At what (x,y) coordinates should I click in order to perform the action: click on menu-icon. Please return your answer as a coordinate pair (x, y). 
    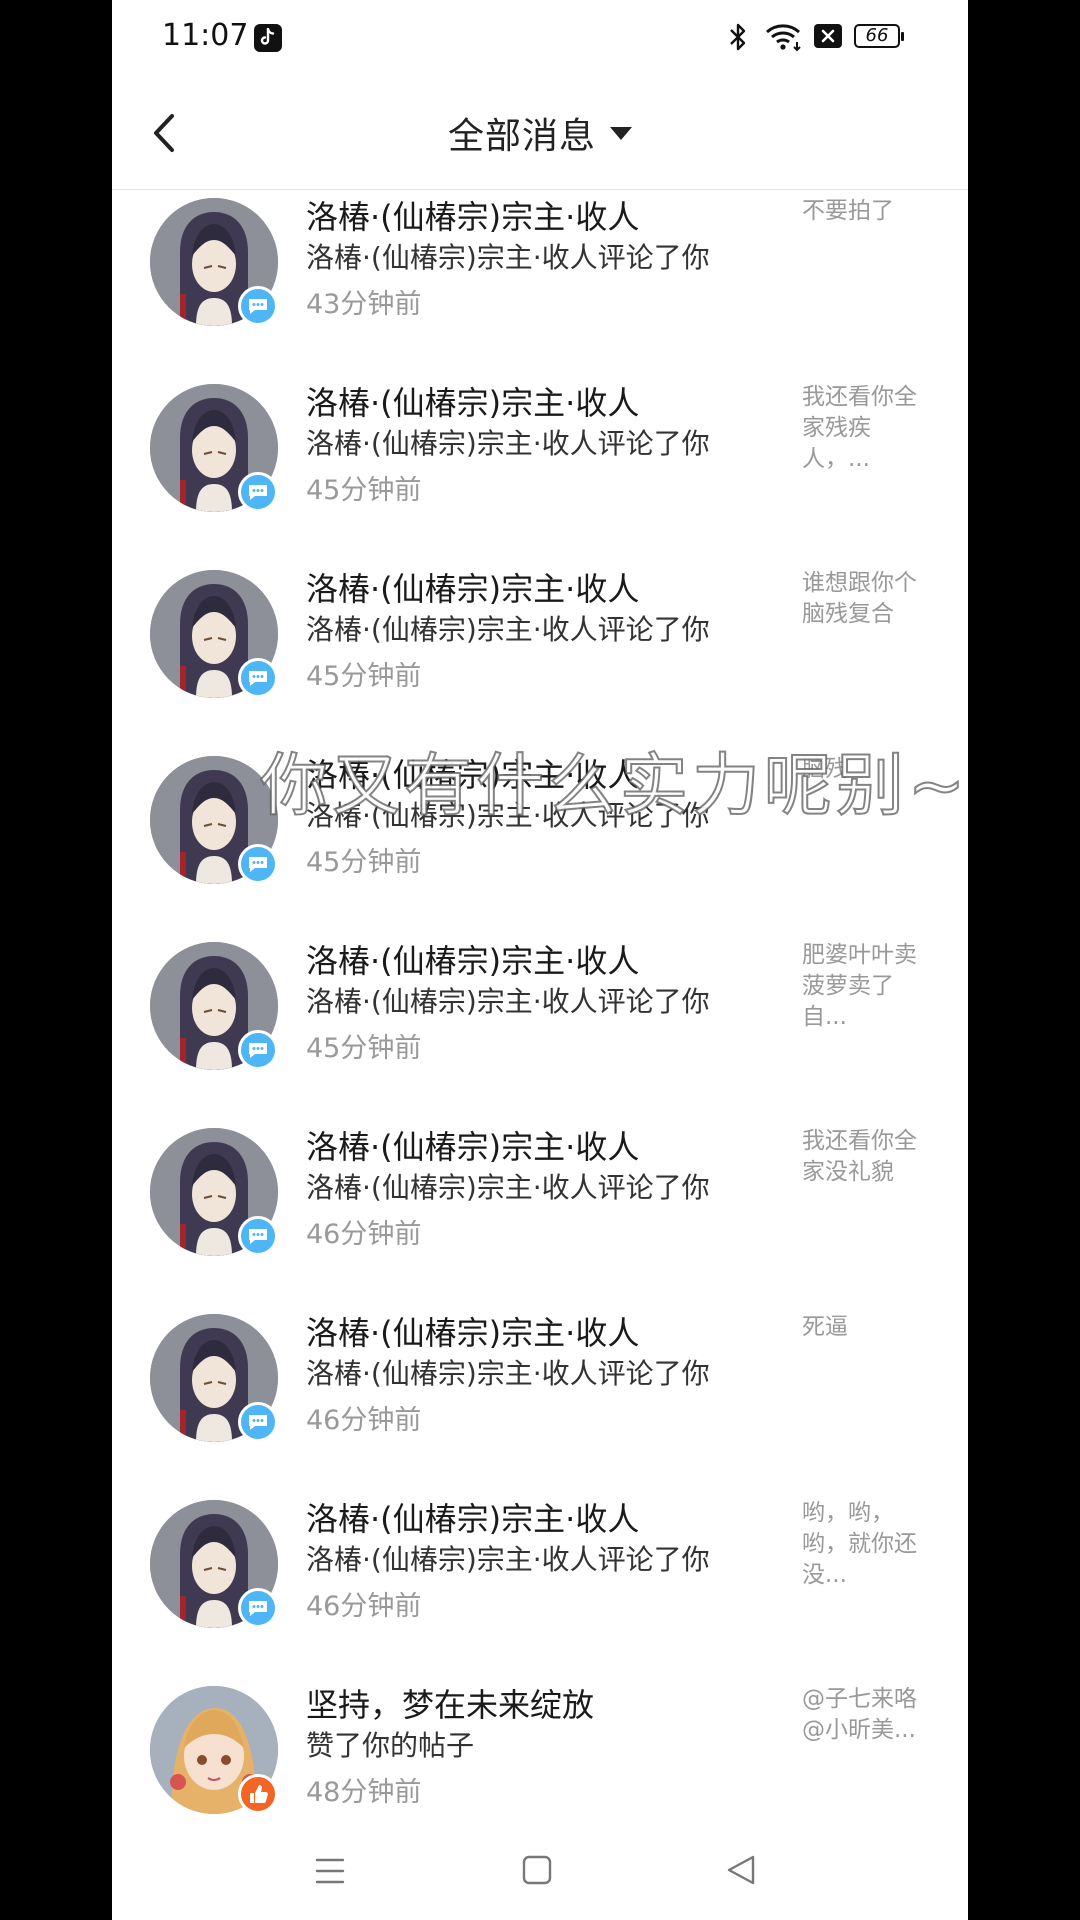
    Looking at the image, I should click on (330, 1871).